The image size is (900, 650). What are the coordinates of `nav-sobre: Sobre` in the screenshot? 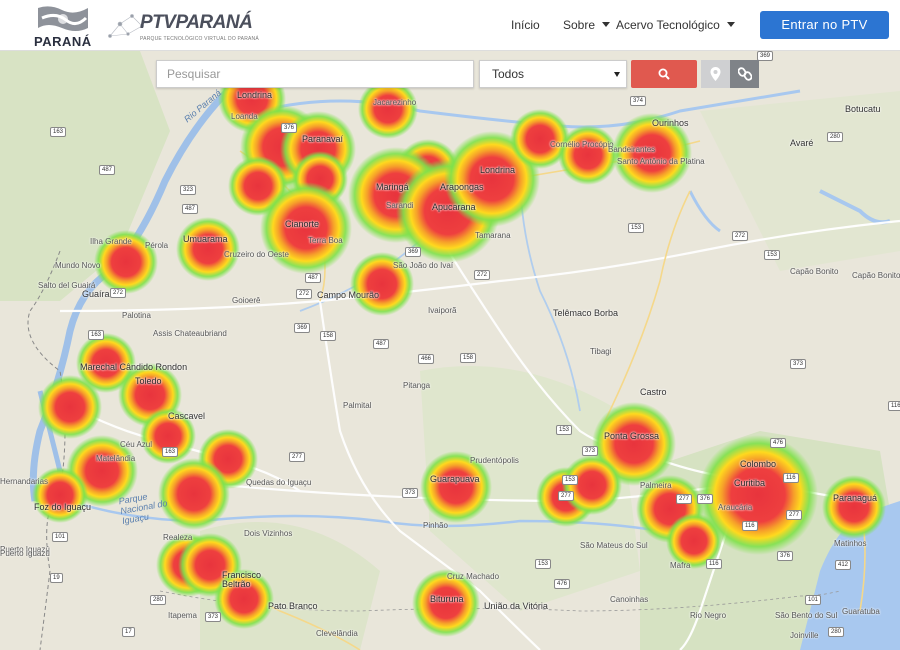 It's located at (587, 25).